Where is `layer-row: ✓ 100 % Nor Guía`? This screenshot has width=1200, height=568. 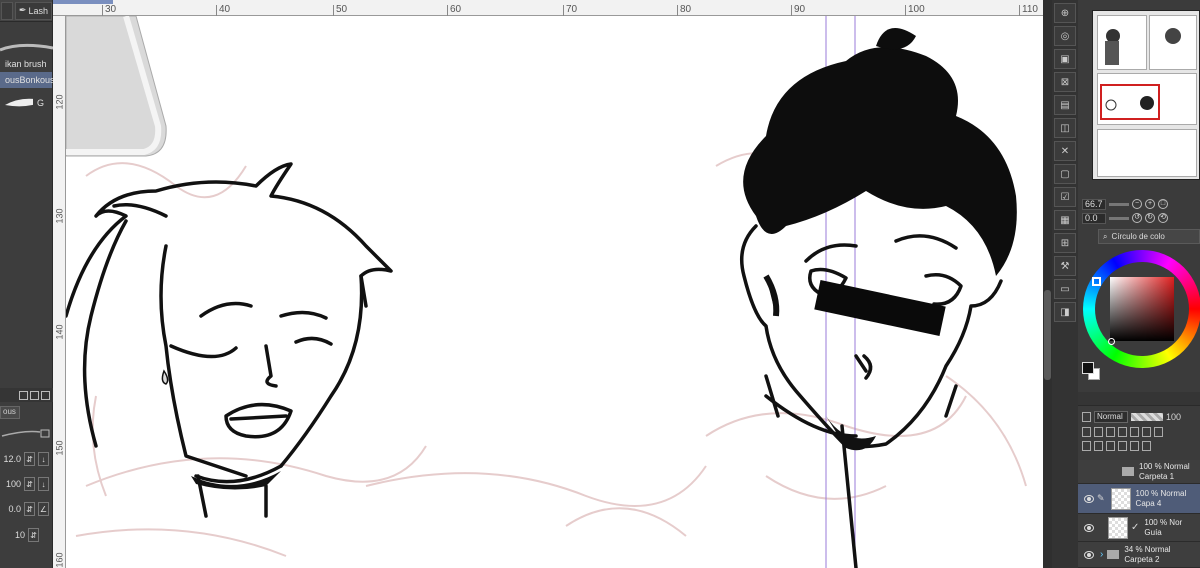 layer-row: ✓ 100 % Nor Guía is located at coordinates (1139, 528).